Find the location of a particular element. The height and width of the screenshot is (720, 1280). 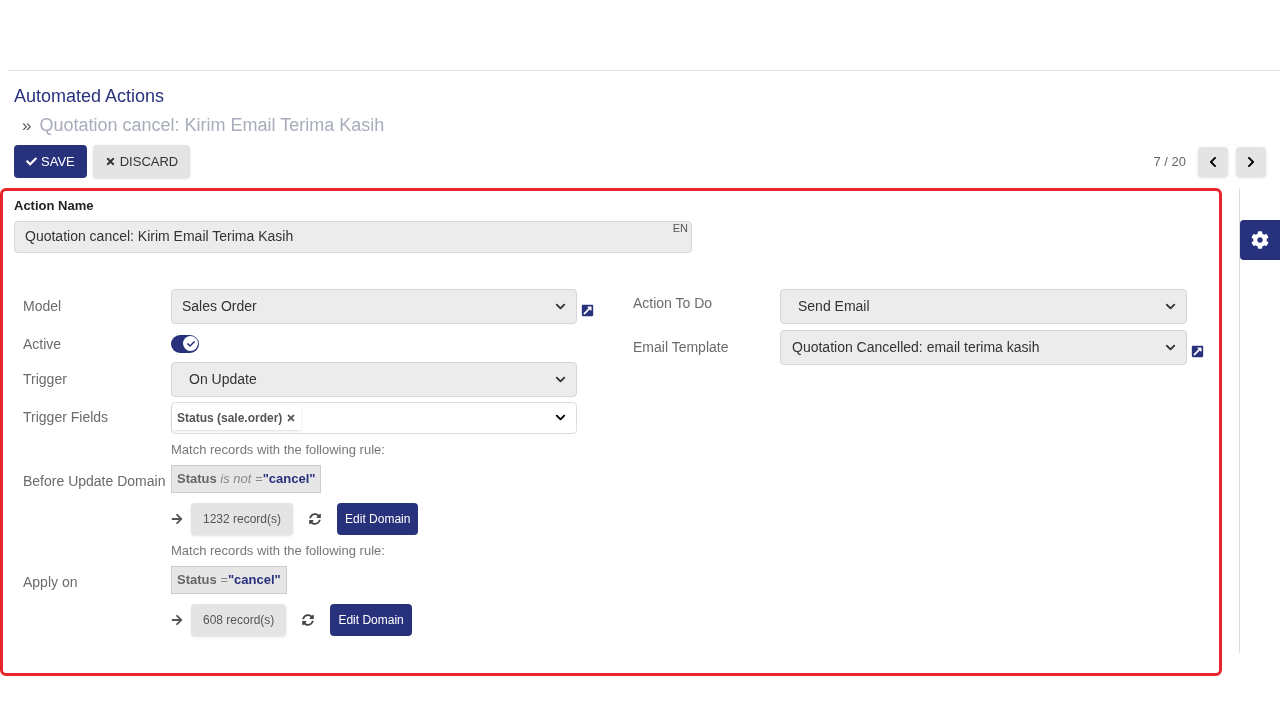

field-label: Apply on is located at coordinates (50, 581).